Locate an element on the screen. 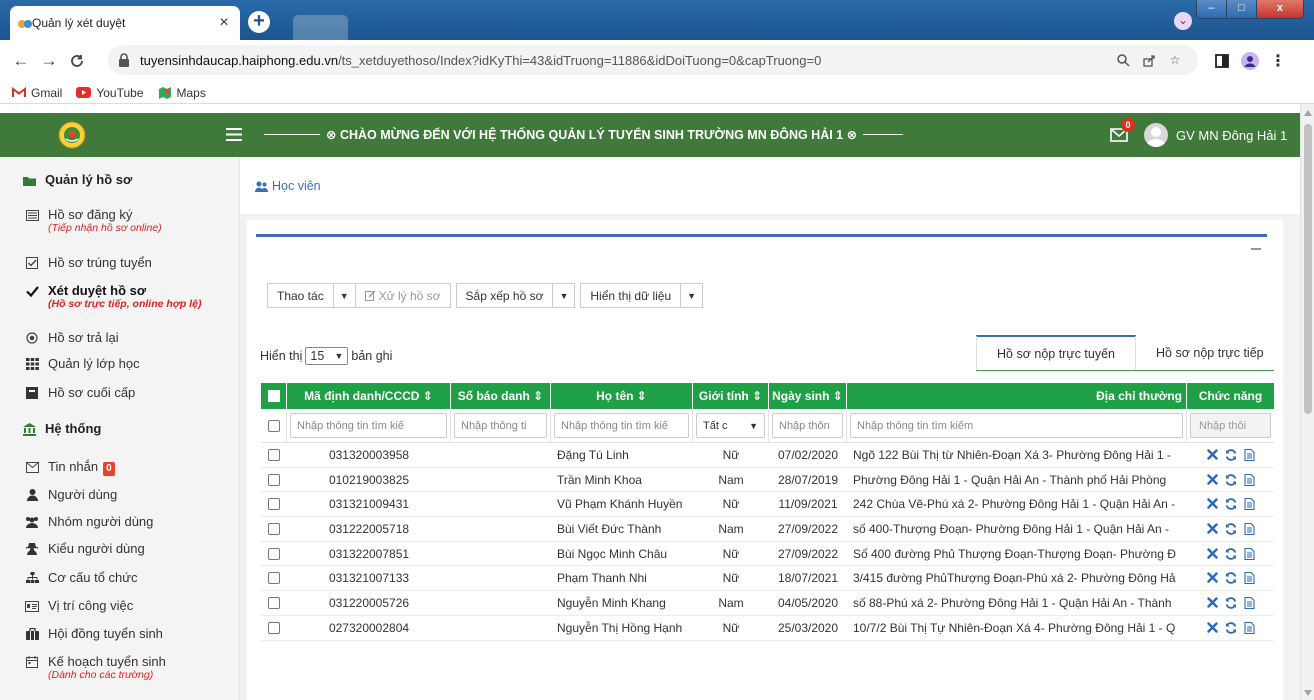 This screenshot has width=1314, height=700. filter-name-input: Nhập thông tin tìm kiế is located at coordinates (621, 425).